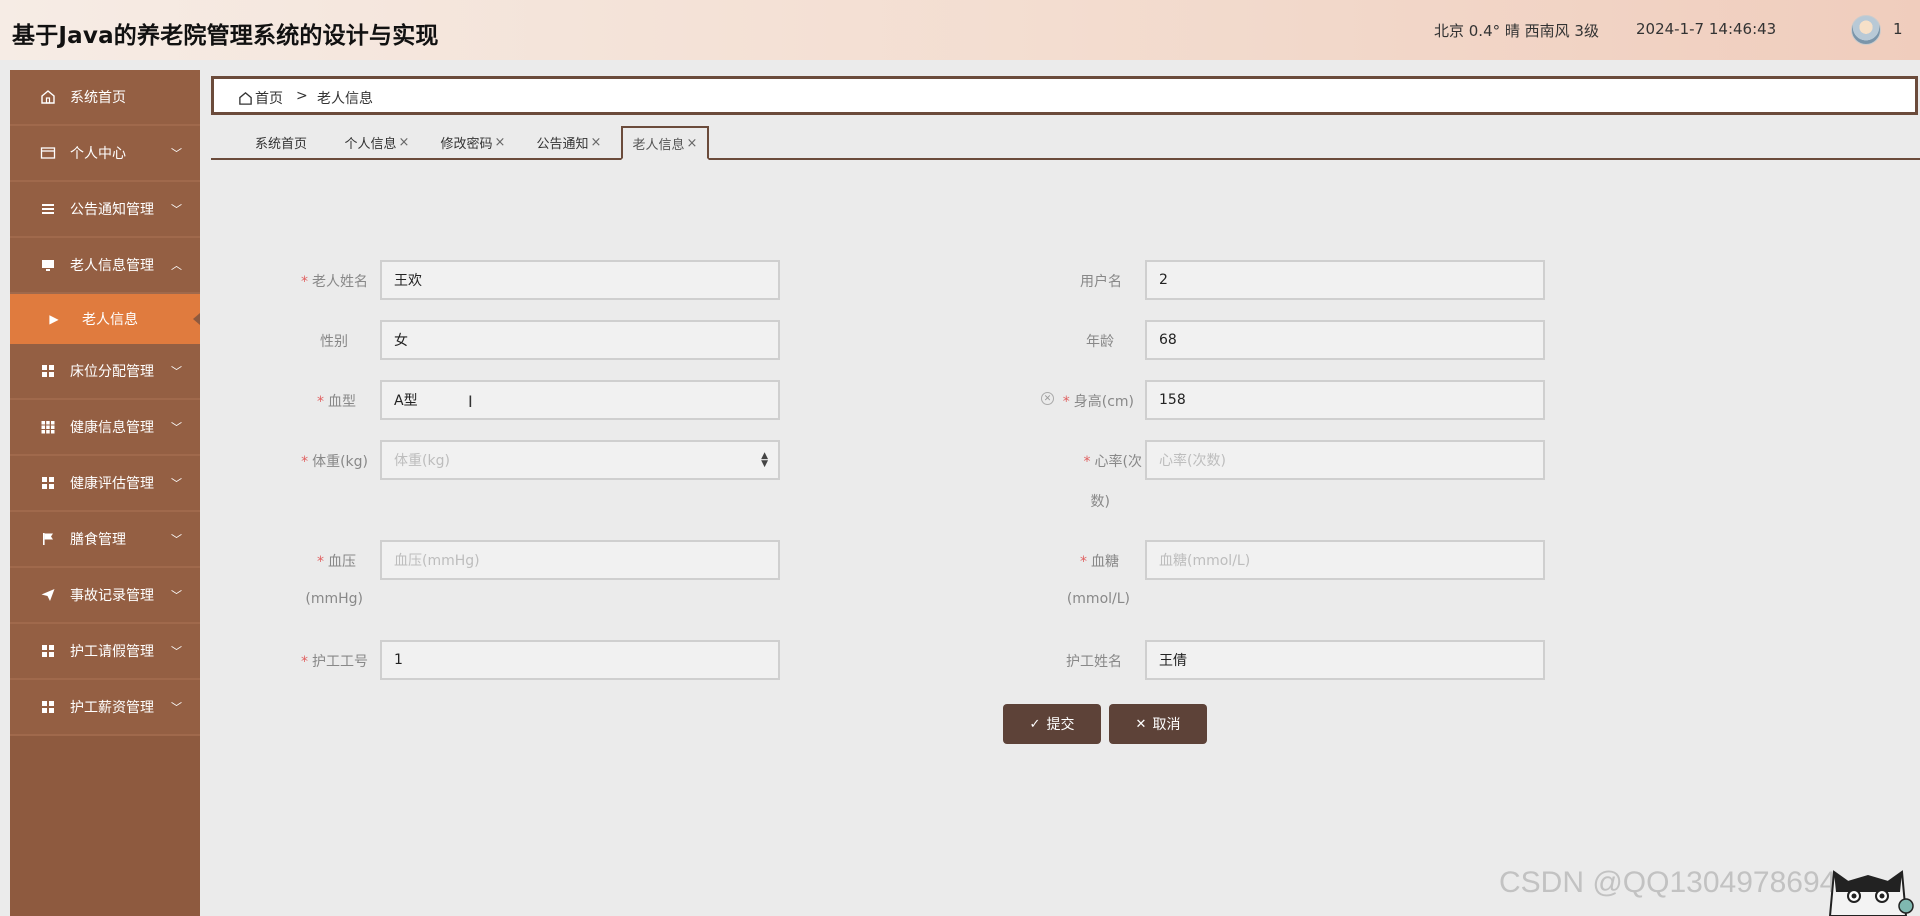  Describe the element at coordinates (466, 144) in the screenshot. I see `tab-label: 修改密码` at that location.